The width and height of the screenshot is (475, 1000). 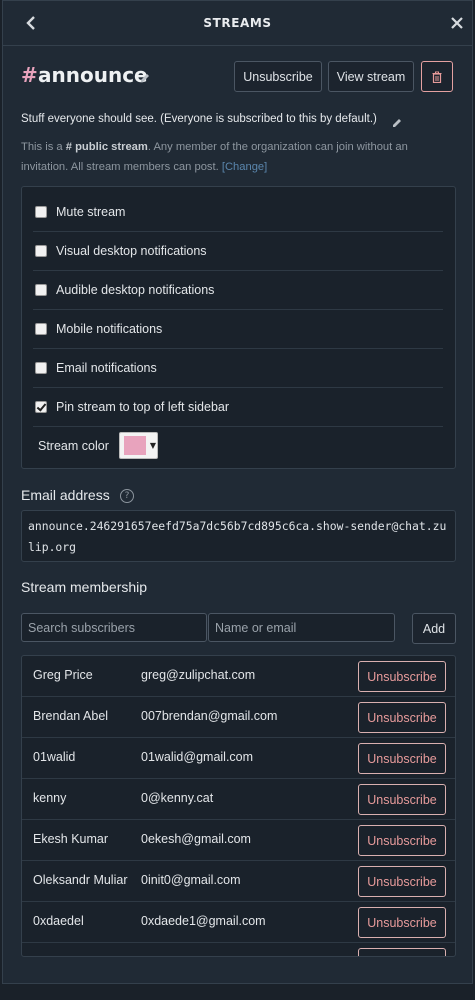 What do you see at coordinates (238, 251) in the screenshot?
I see `setting-visual-desktop: Visual desktop notifications` at bounding box center [238, 251].